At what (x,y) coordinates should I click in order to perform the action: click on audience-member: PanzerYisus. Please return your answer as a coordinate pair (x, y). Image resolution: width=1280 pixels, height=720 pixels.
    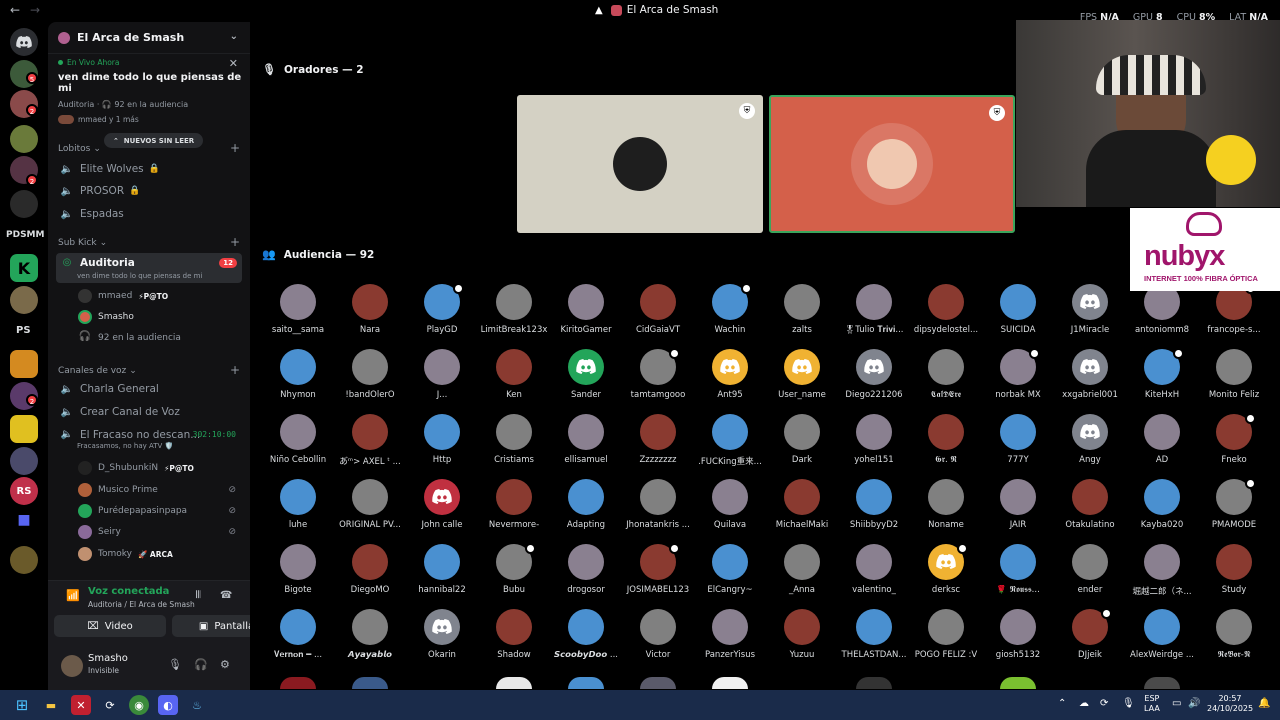
    Looking at the image, I should click on (730, 641).